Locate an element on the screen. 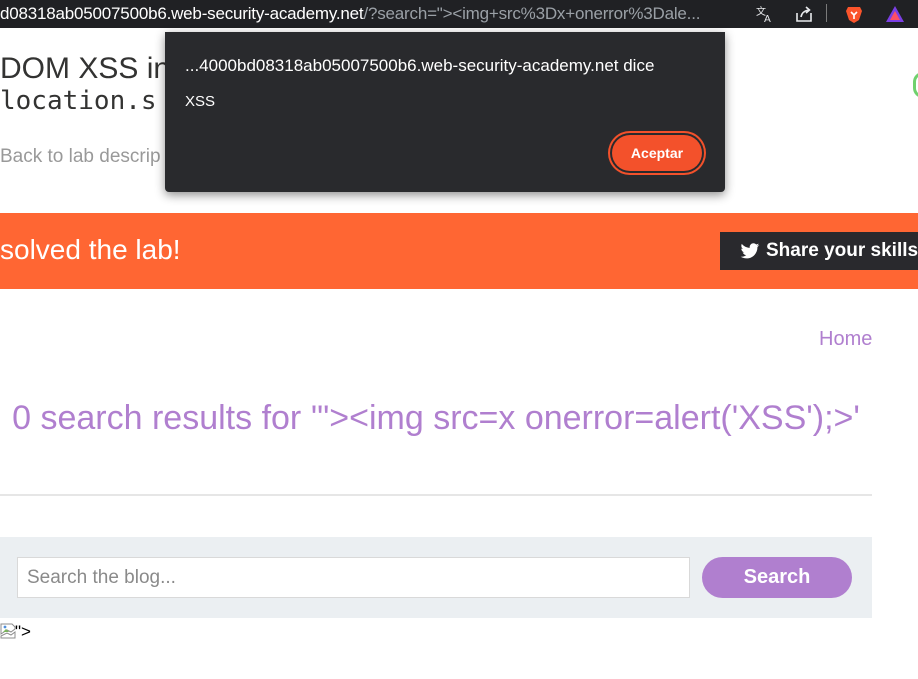  dialog-ok-button: Aceptar is located at coordinates (657, 153).